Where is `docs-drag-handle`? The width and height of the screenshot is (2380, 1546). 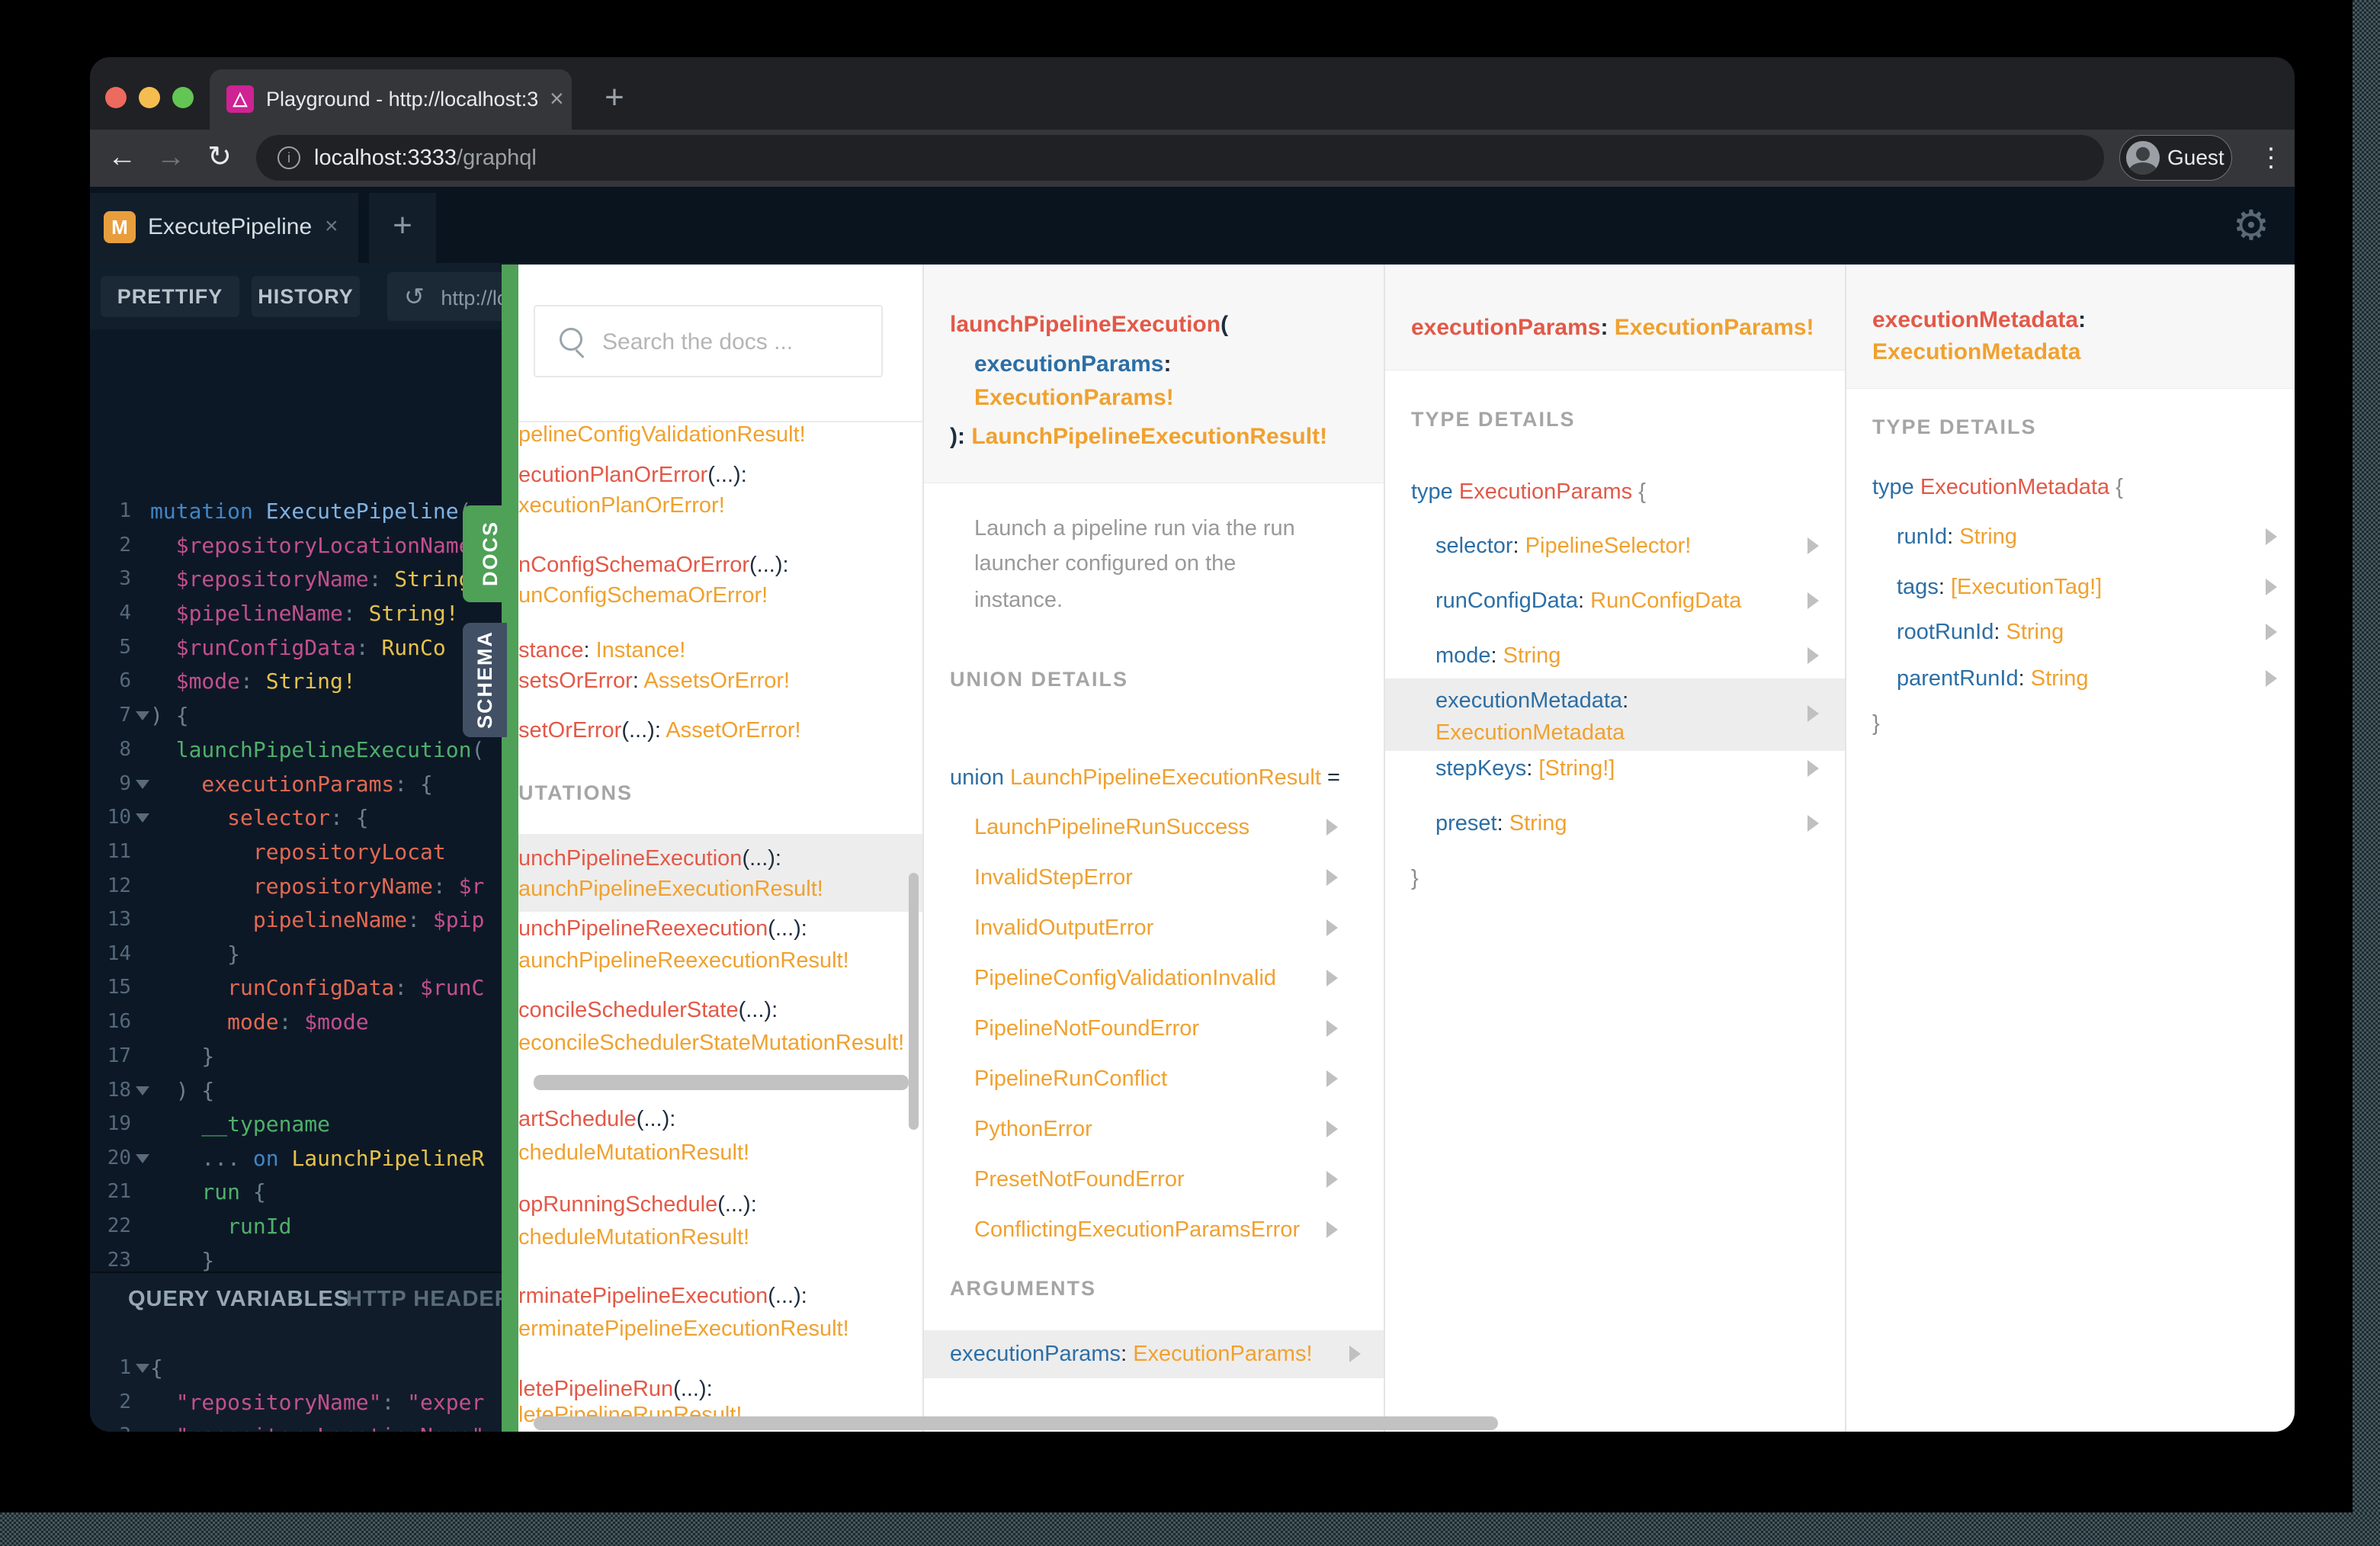 docs-drag-handle is located at coordinates (510, 848).